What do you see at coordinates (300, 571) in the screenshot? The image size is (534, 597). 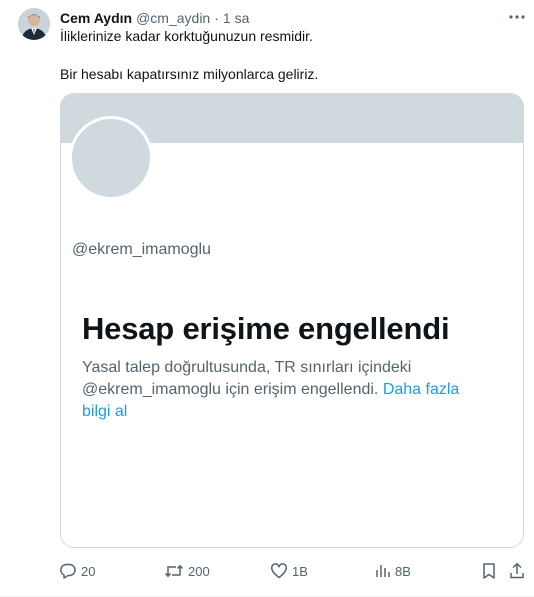 I see `like-count: 1B` at bounding box center [300, 571].